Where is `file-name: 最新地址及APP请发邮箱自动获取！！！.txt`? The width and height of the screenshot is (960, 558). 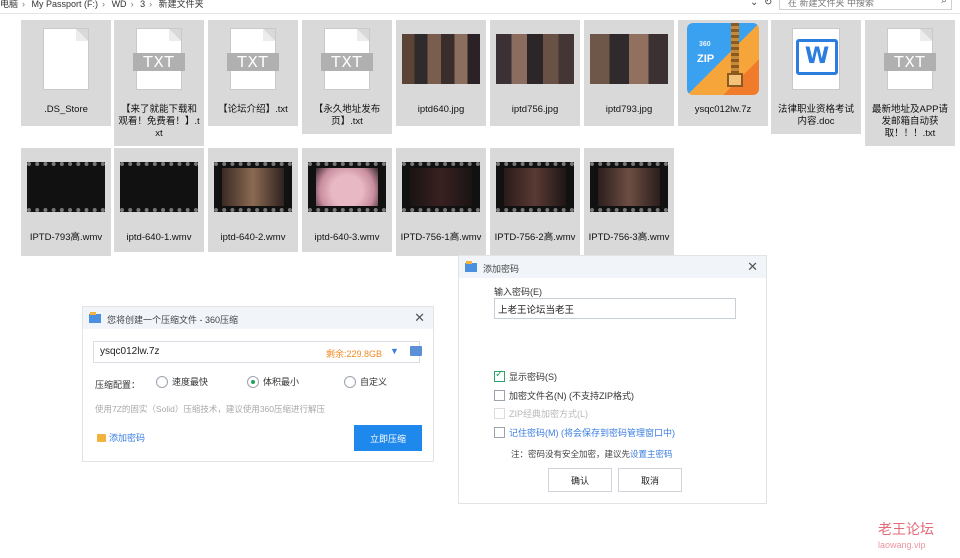 file-name: 最新地址及APP请发邮箱自动获取！！！.txt is located at coordinates (909, 121).